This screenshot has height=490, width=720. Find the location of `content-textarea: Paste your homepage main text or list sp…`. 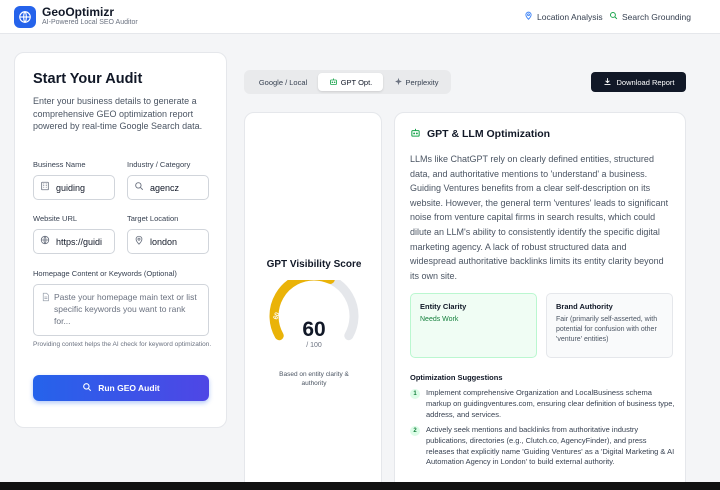

content-textarea: Paste your homepage main text or list sp… is located at coordinates (121, 310).